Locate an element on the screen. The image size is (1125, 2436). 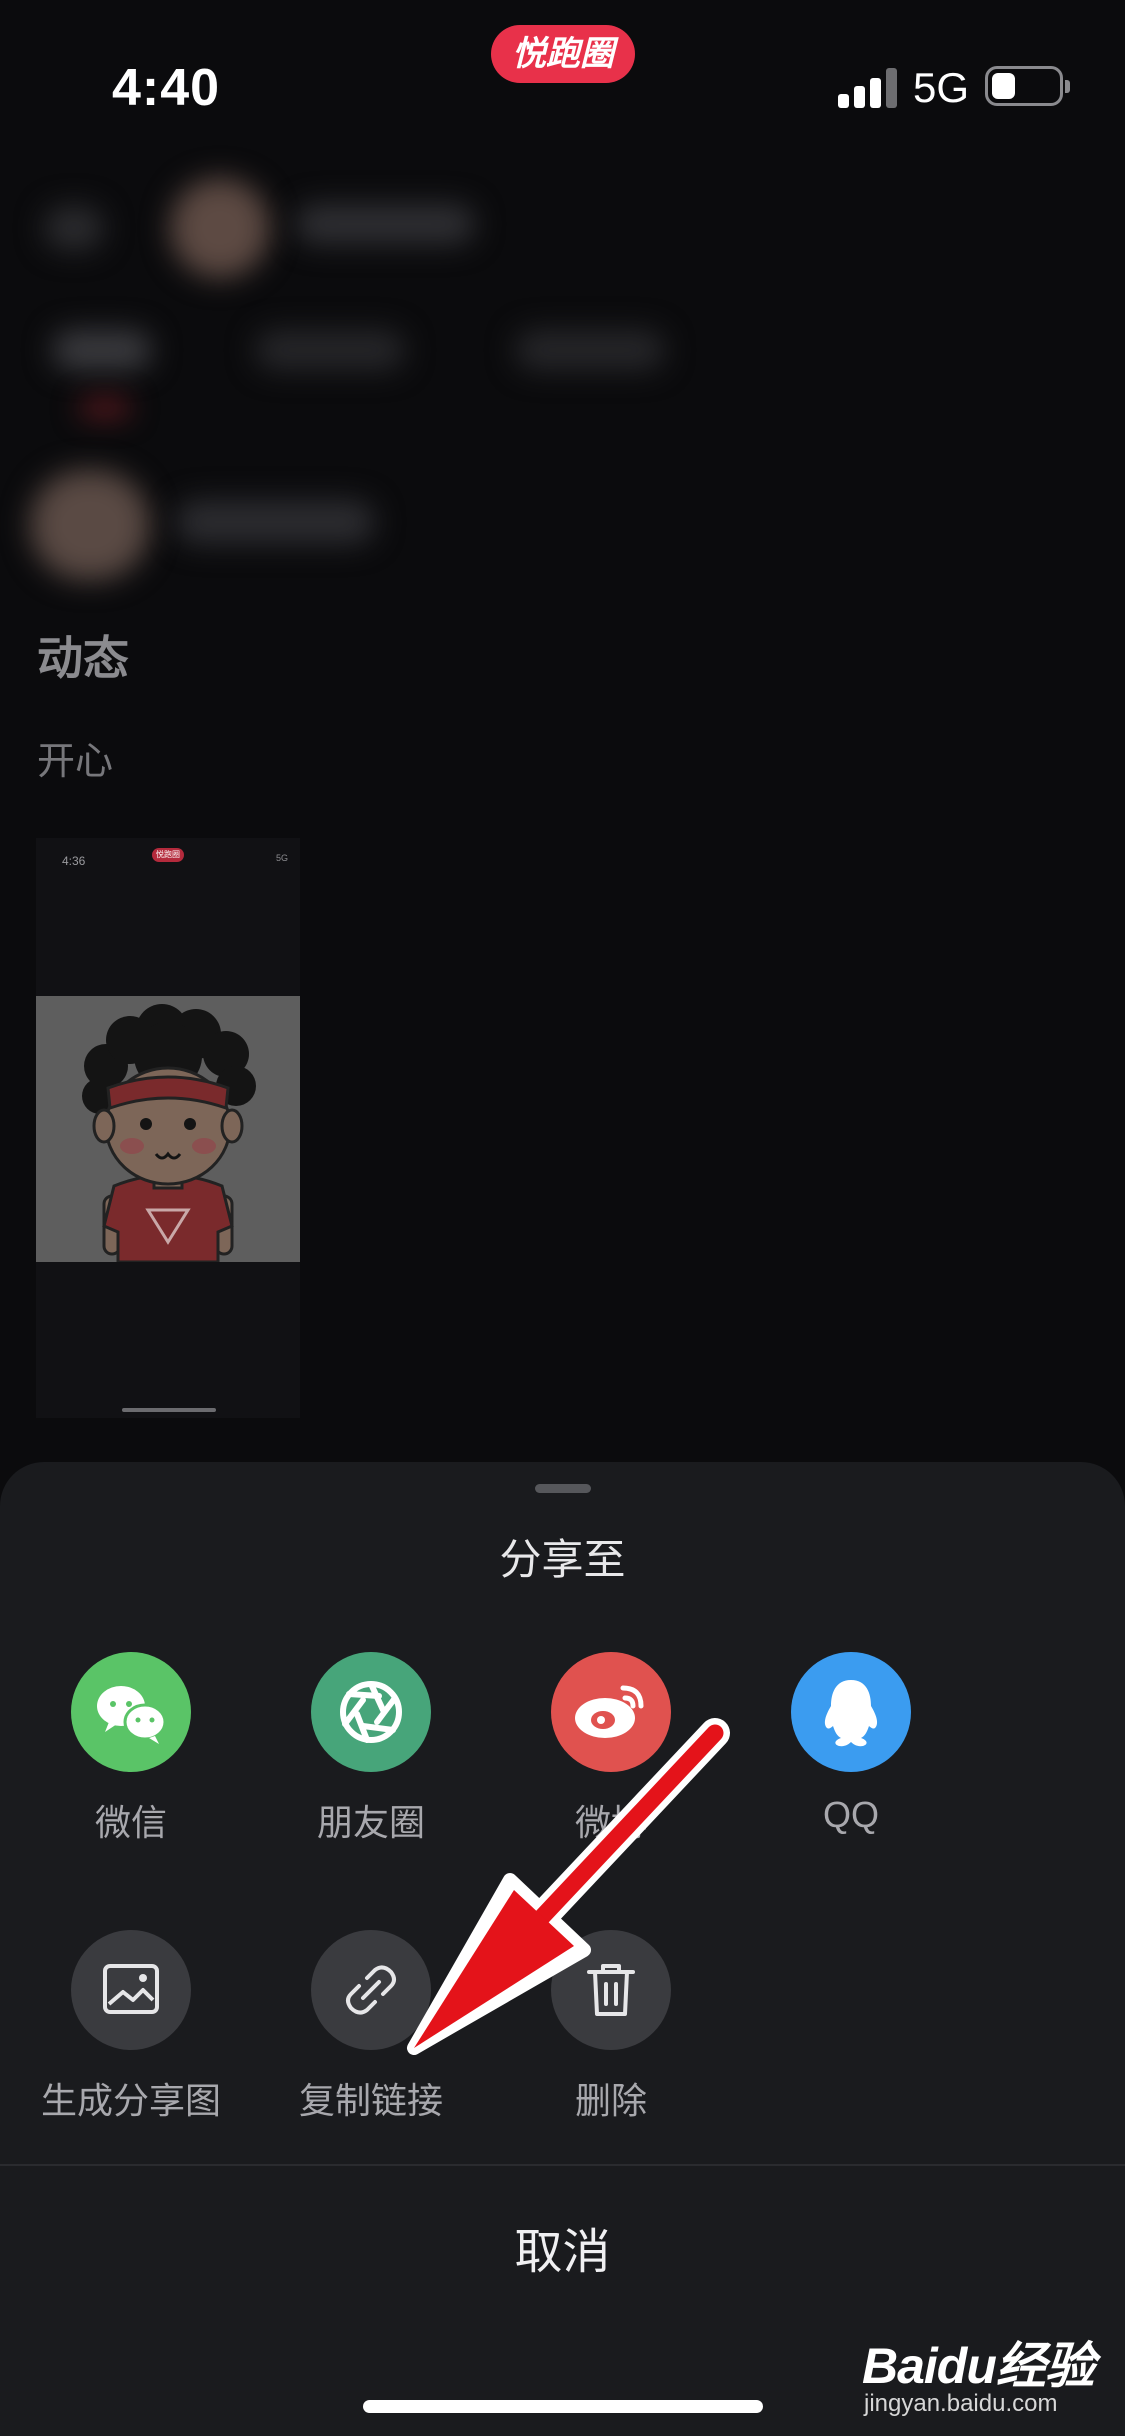
watermark-url: jingyan.baidu.com is located at coordinates (961, 2403).